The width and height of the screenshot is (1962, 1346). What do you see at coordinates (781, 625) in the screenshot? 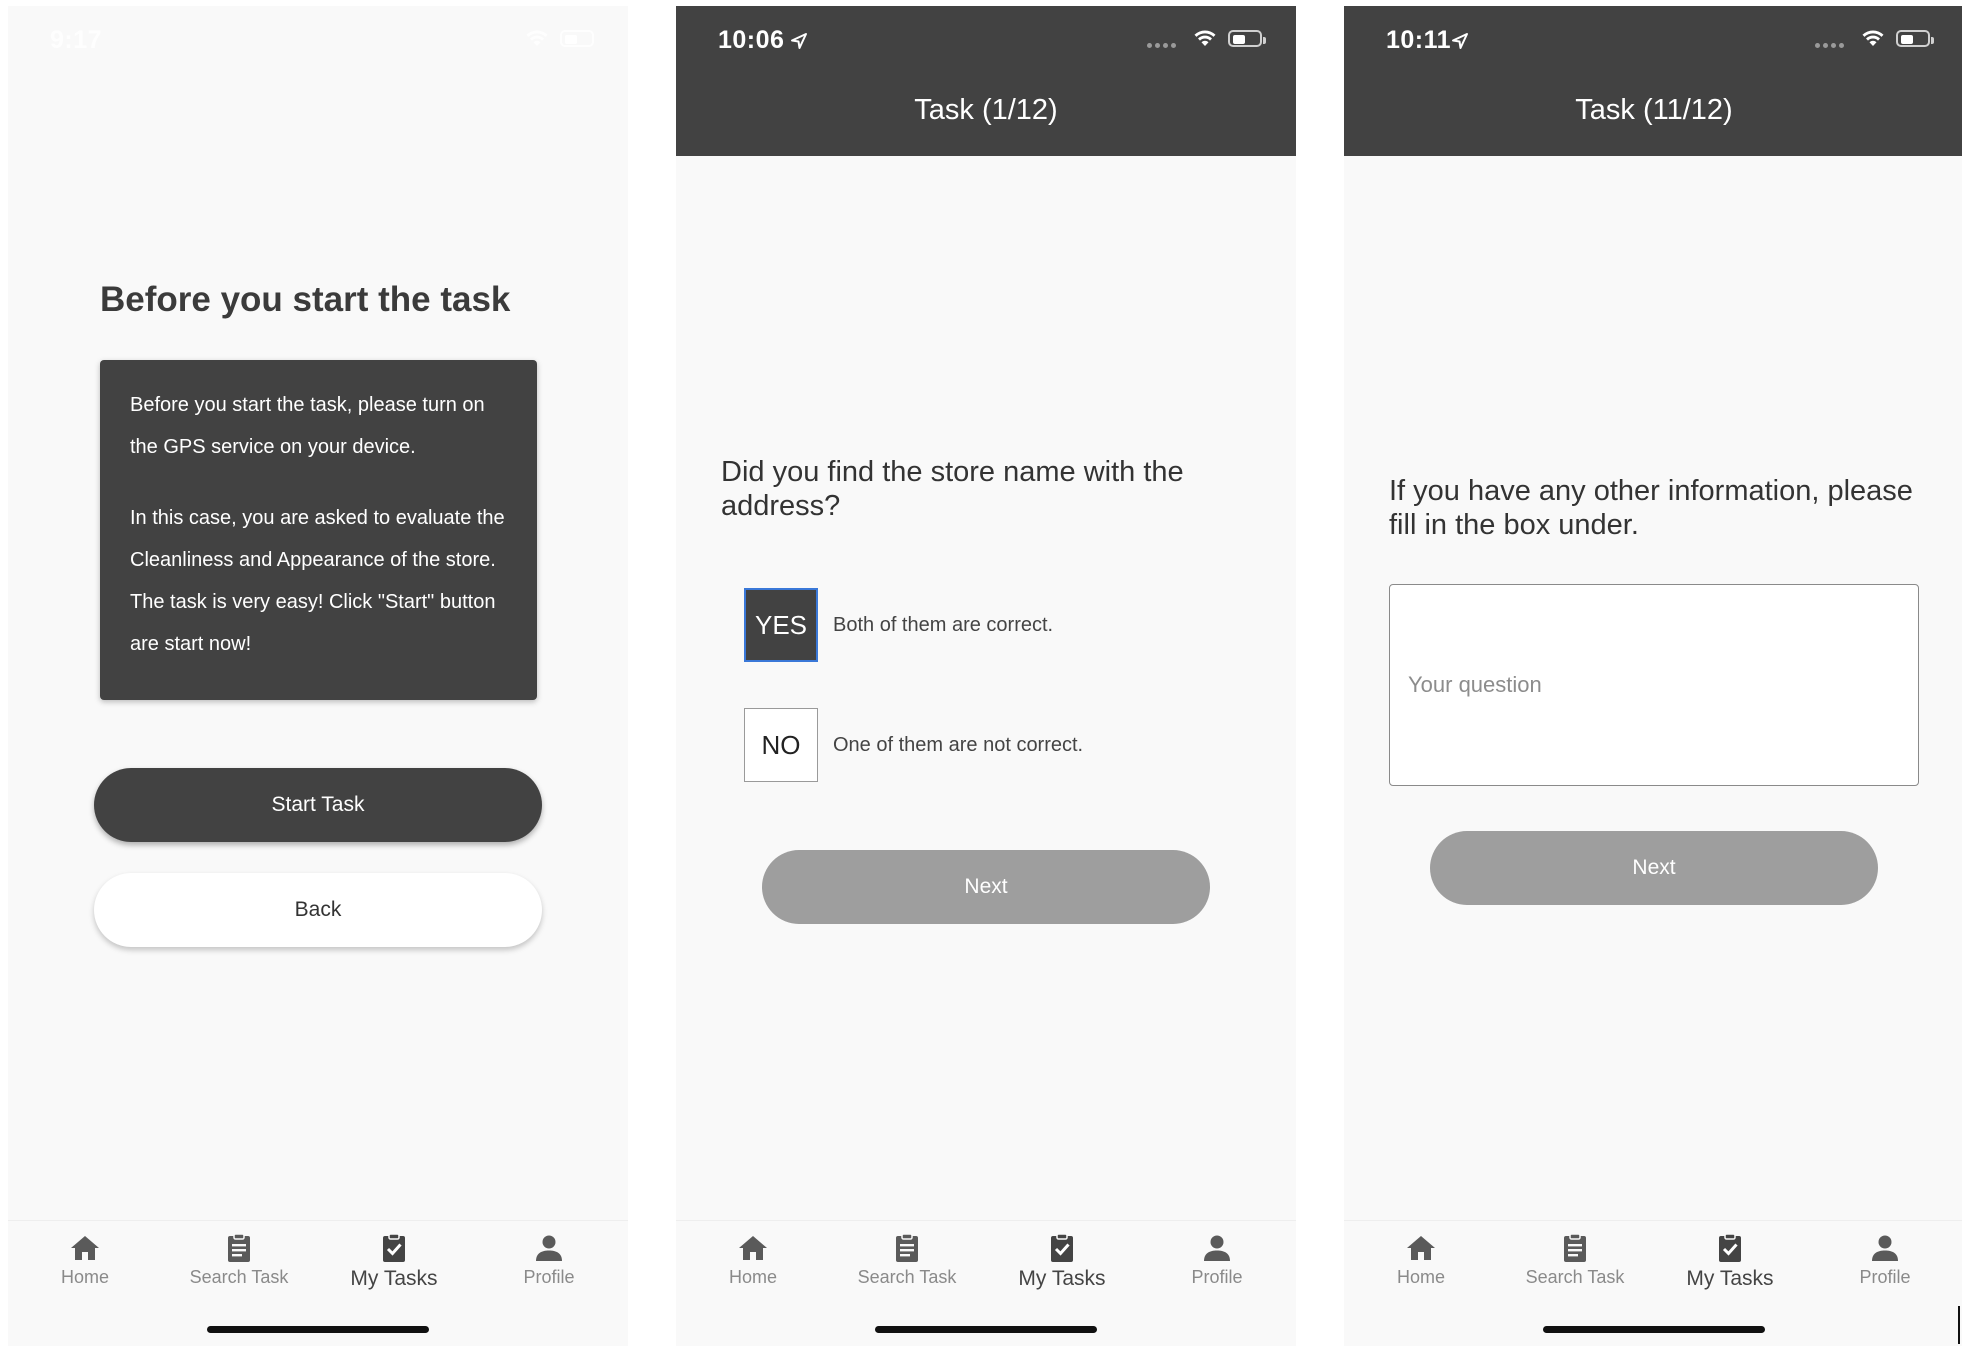
I see `yes-option-box: YES` at bounding box center [781, 625].